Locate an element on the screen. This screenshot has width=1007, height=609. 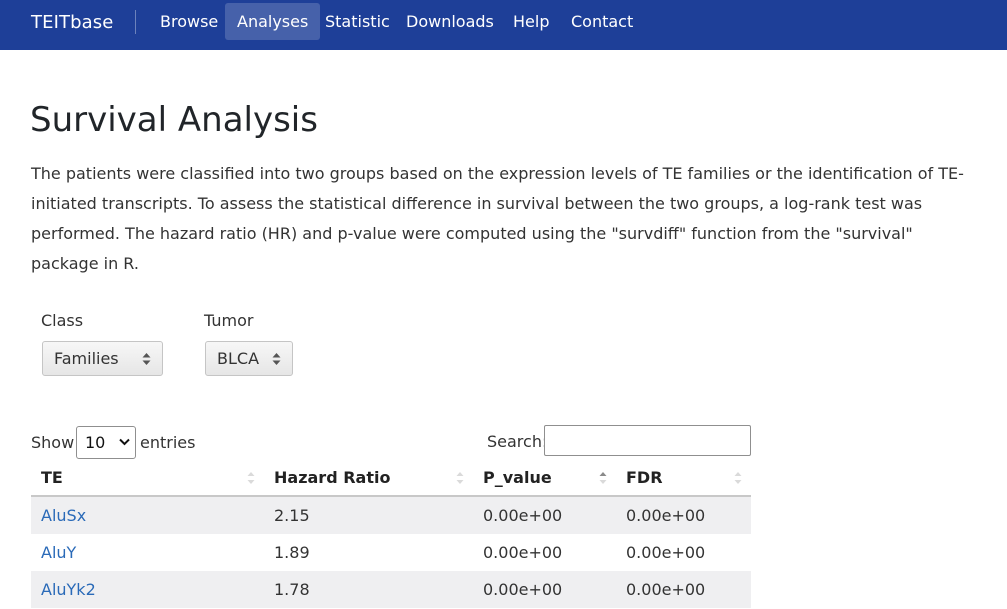
column-header-hazard-ratio: Hazard Ratio is located at coordinates (368, 477).